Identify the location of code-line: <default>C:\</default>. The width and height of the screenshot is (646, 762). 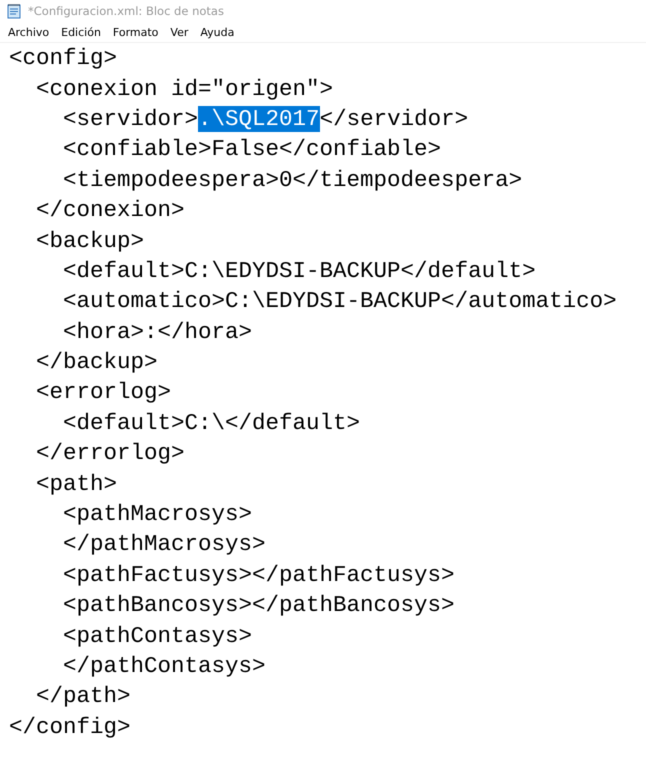
(211, 423).